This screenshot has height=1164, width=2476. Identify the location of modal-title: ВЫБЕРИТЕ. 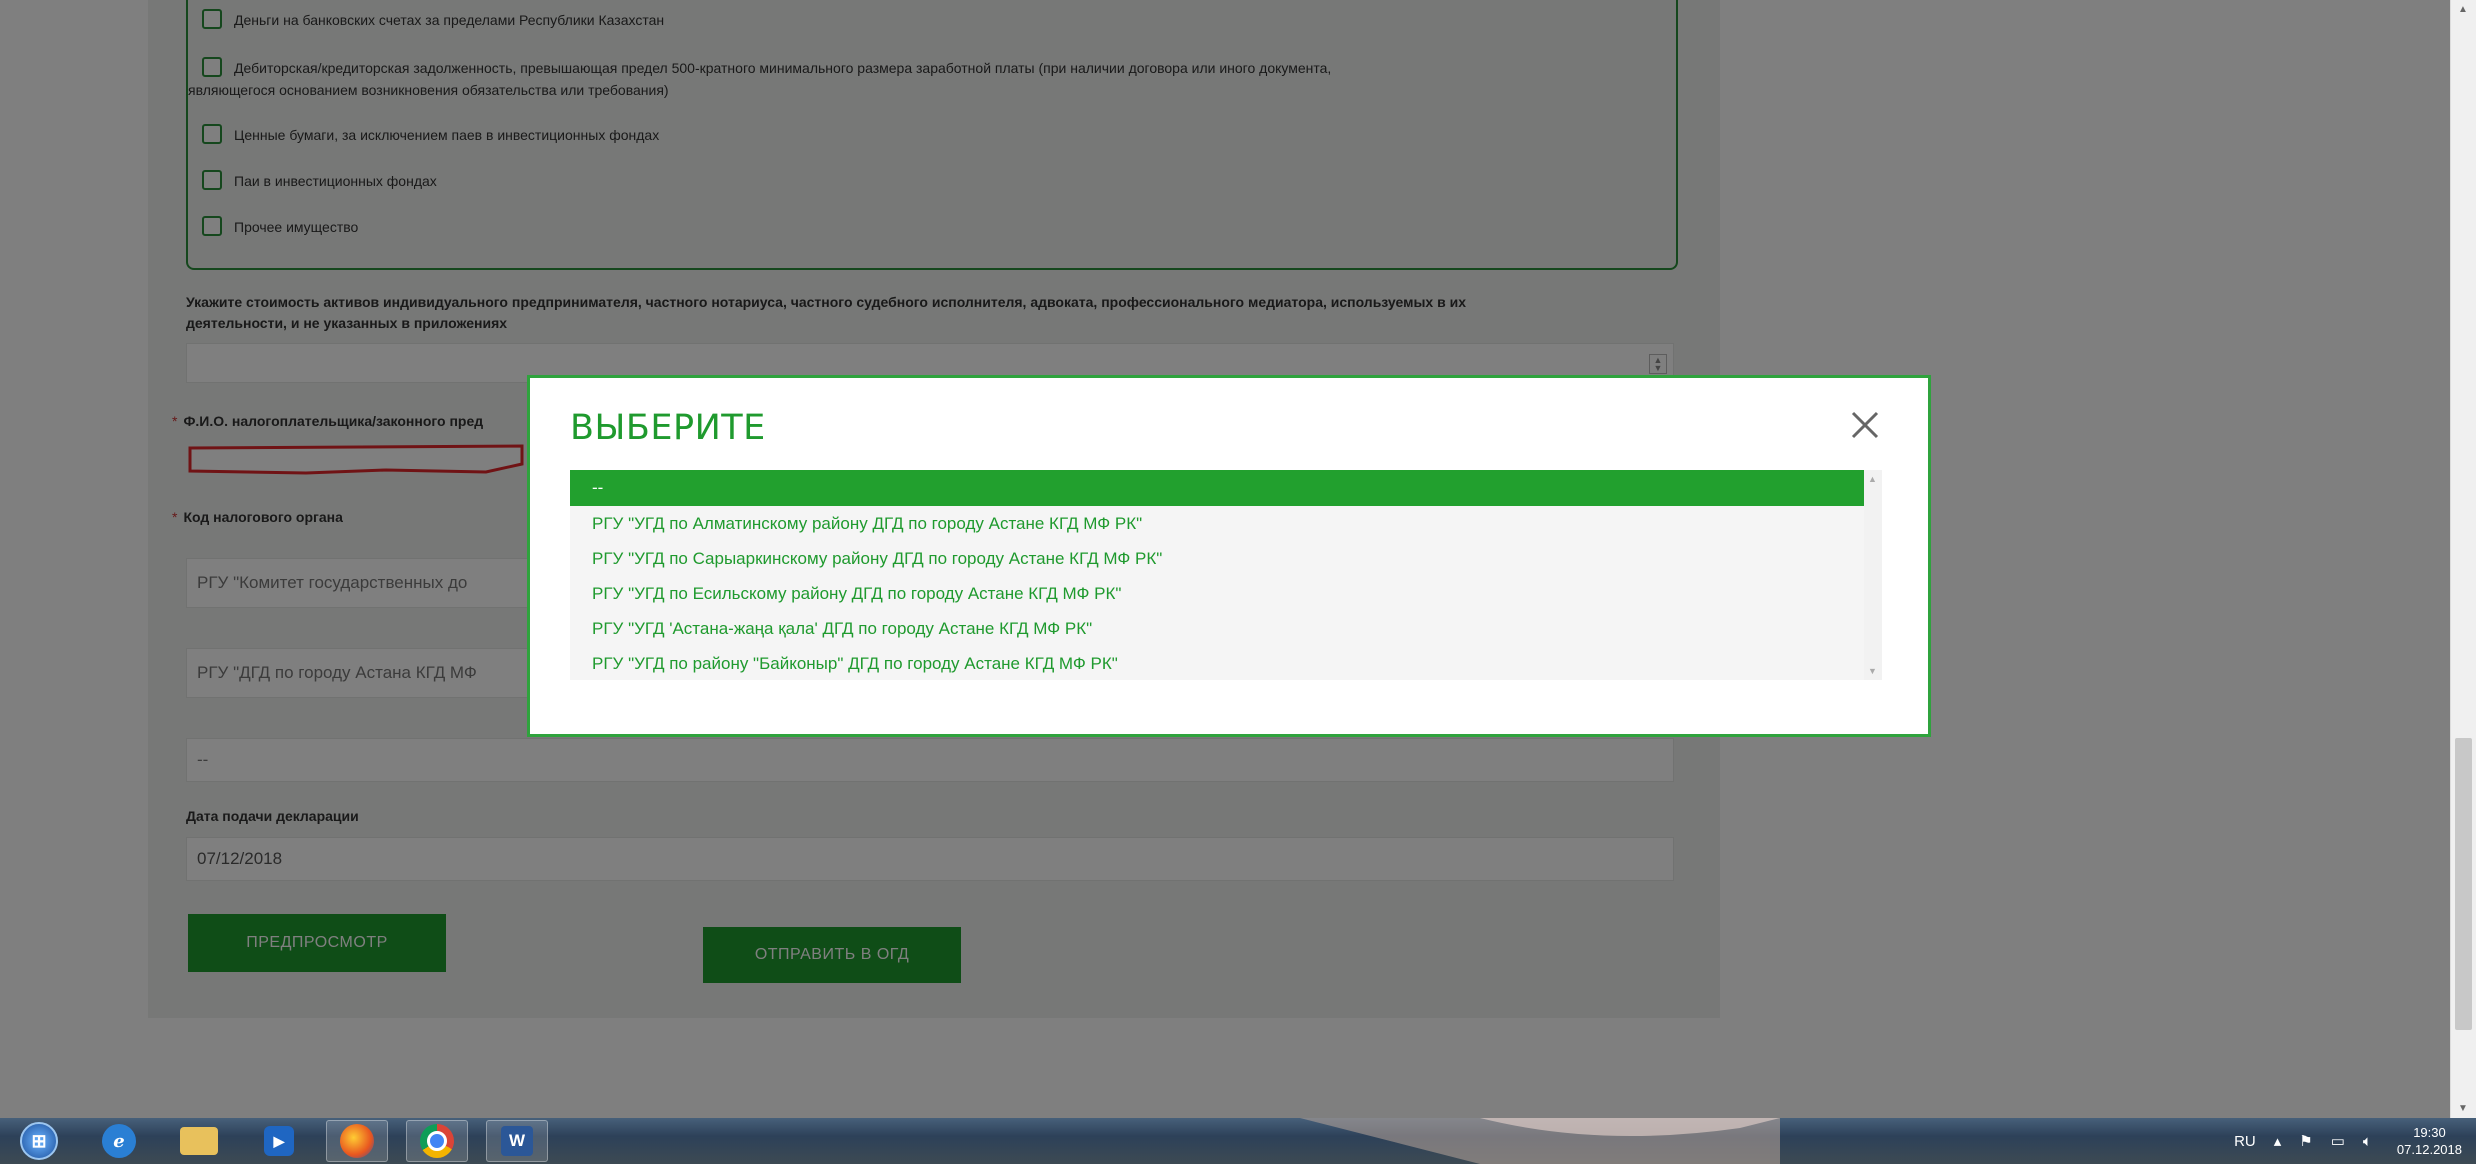
(668, 428).